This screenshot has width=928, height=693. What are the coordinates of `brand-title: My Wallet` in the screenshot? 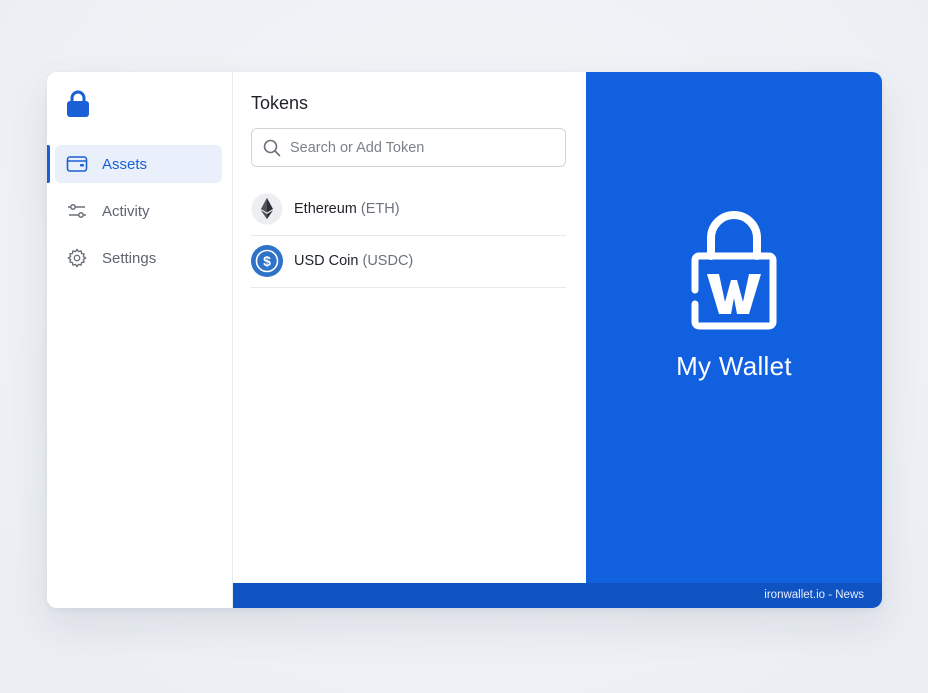 It's located at (734, 366).